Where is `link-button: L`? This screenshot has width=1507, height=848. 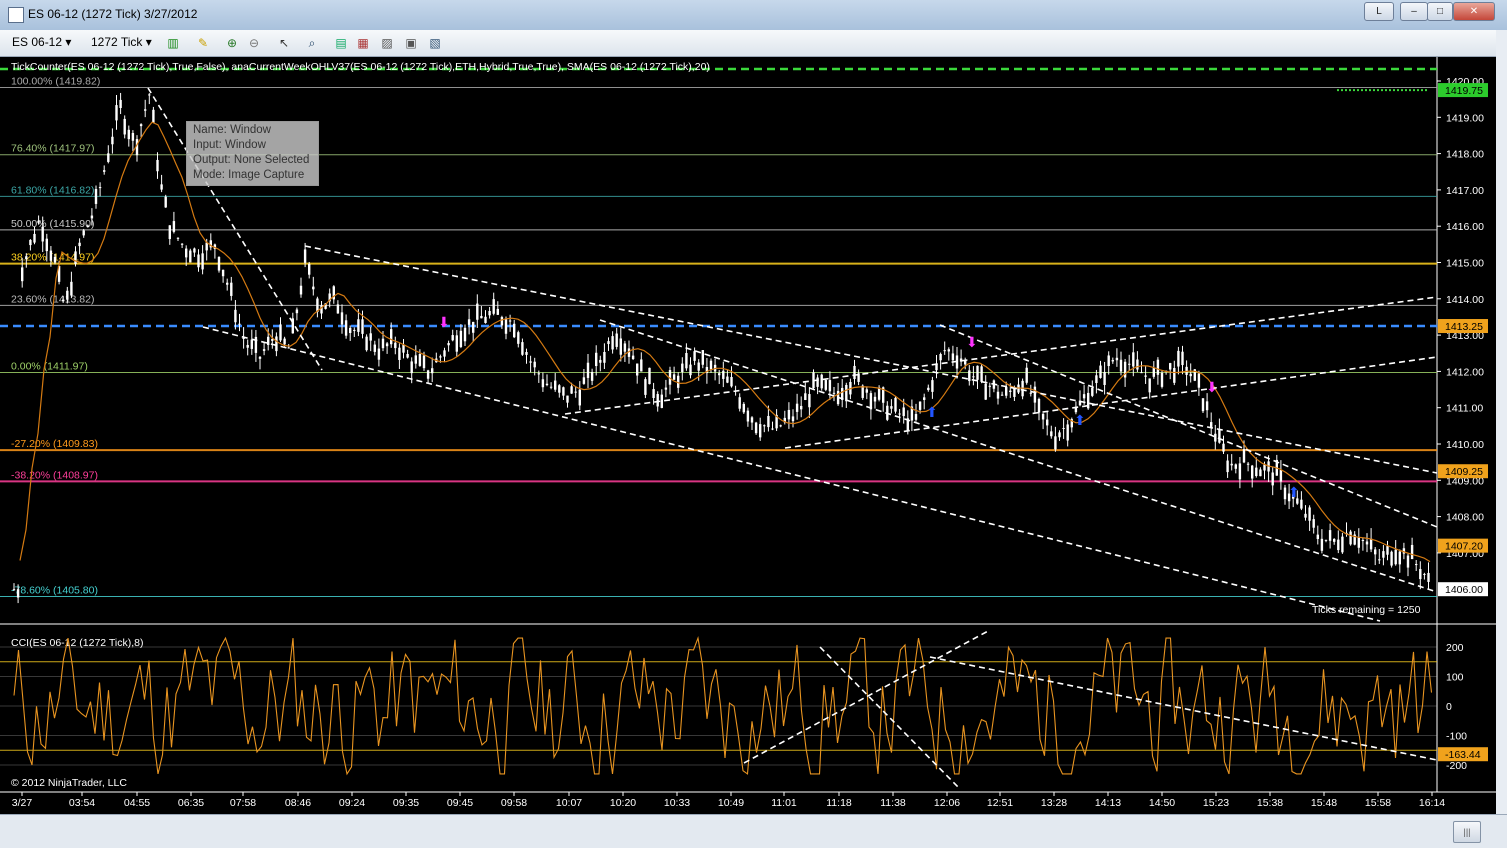
link-button: L is located at coordinates (1379, 11).